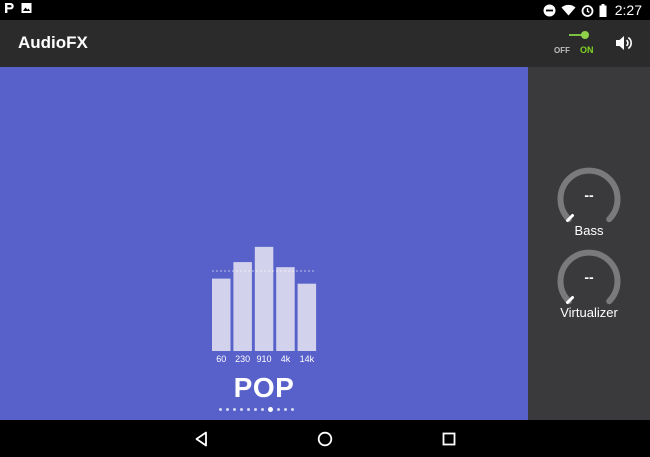 The image size is (650, 457). I want to click on bass-value: --, so click(589, 195).